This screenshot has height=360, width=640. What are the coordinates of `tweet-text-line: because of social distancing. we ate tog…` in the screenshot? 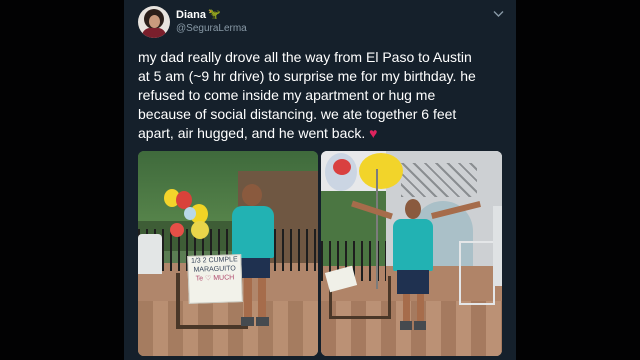 It's located at (297, 114).